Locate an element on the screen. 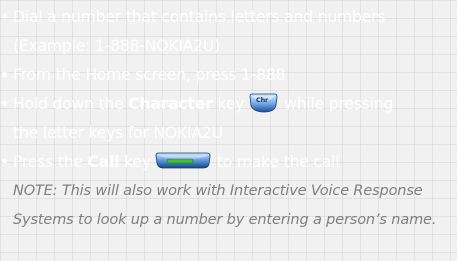  step-3-line-2: the letter keys for NOKIA2U is located at coordinates (228, 133).